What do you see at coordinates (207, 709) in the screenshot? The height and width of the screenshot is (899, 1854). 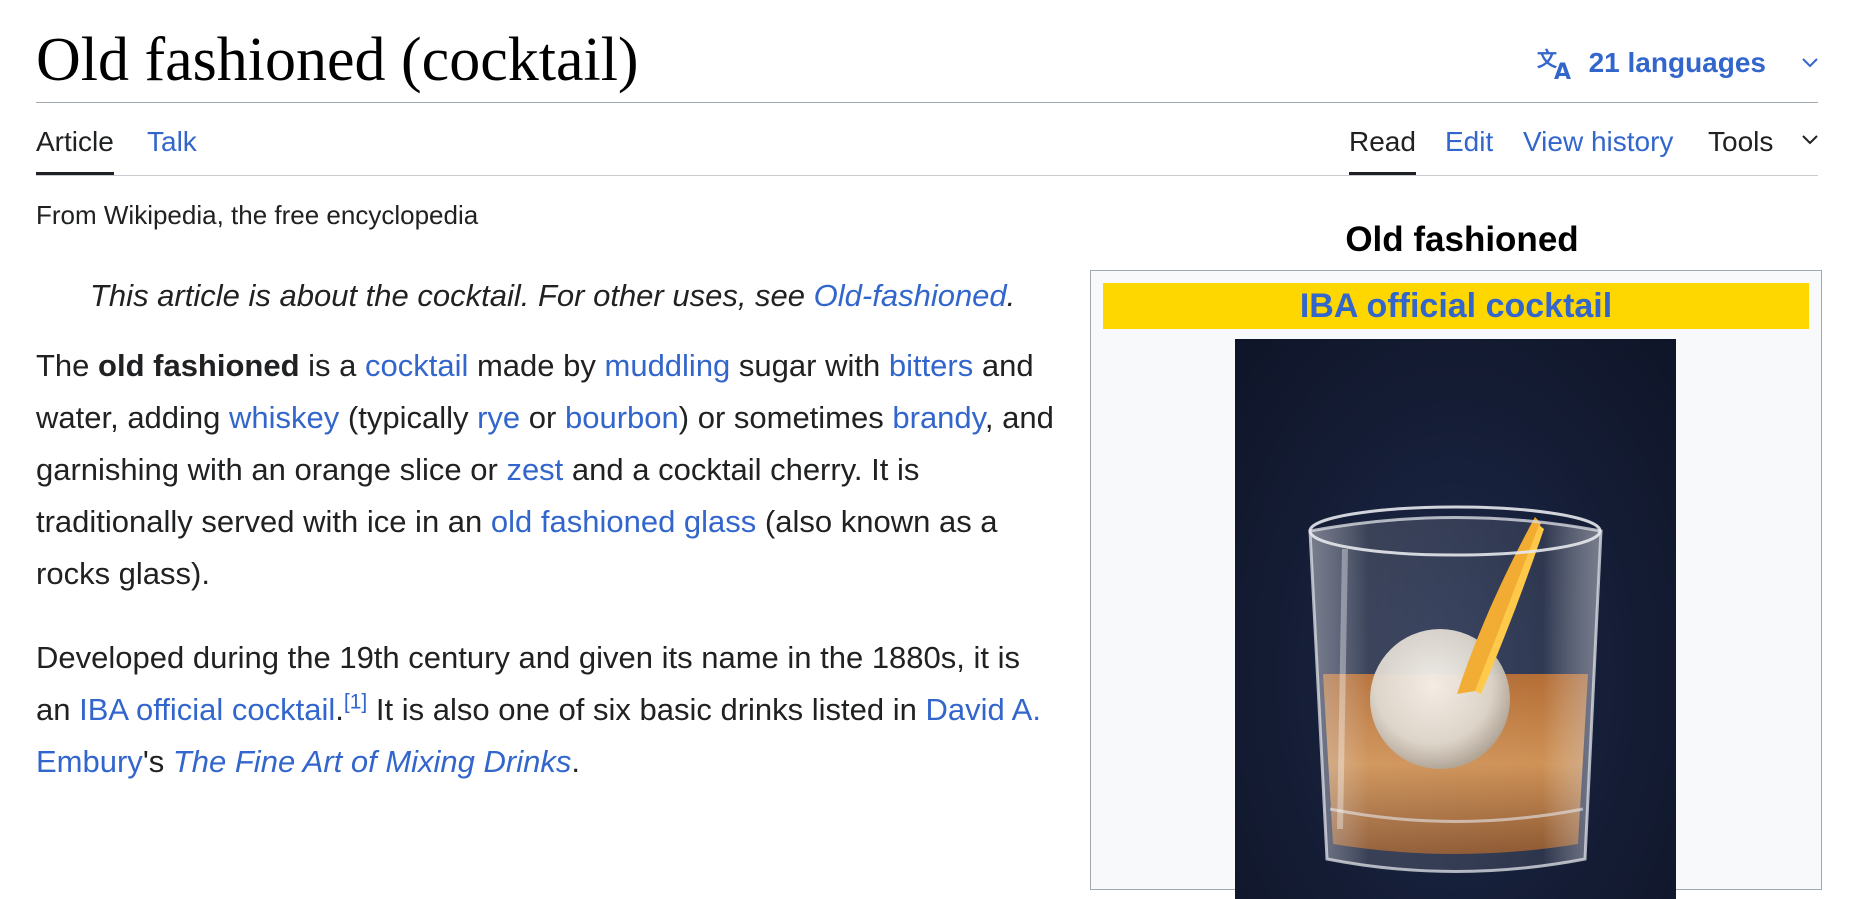 I see `link-iba-official-cocktail: IBA official cocktail` at bounding box center [207, 709].